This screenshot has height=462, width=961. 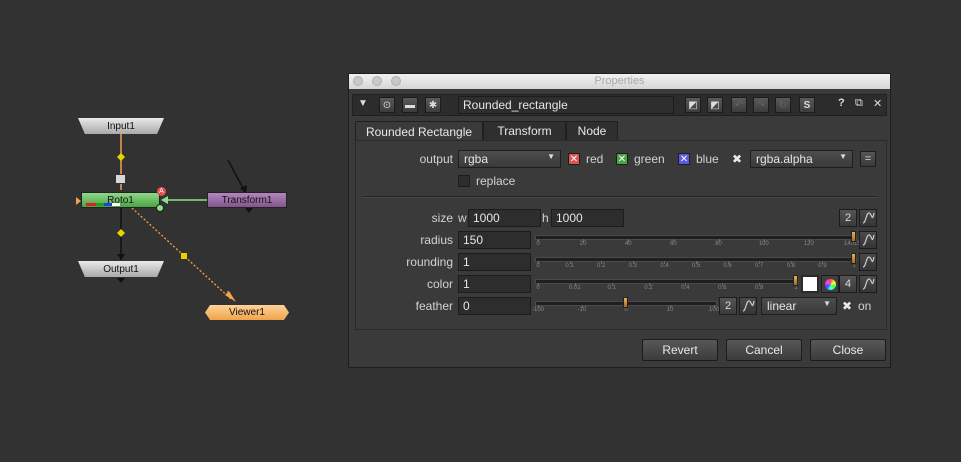 I want to click on channel-blue-checkbox: ✕, so click(x=684, y=159).